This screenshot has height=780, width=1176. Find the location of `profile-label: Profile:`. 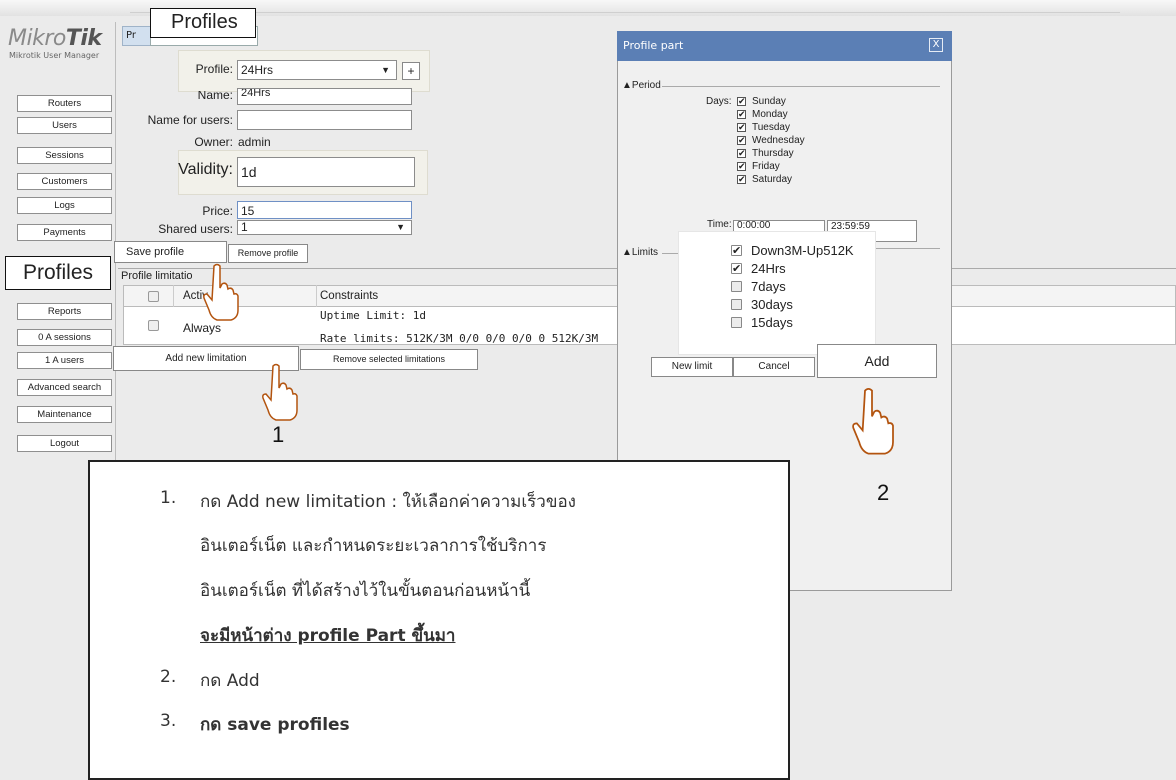

profile-label: Profile: is located at coordinates (214, 69).